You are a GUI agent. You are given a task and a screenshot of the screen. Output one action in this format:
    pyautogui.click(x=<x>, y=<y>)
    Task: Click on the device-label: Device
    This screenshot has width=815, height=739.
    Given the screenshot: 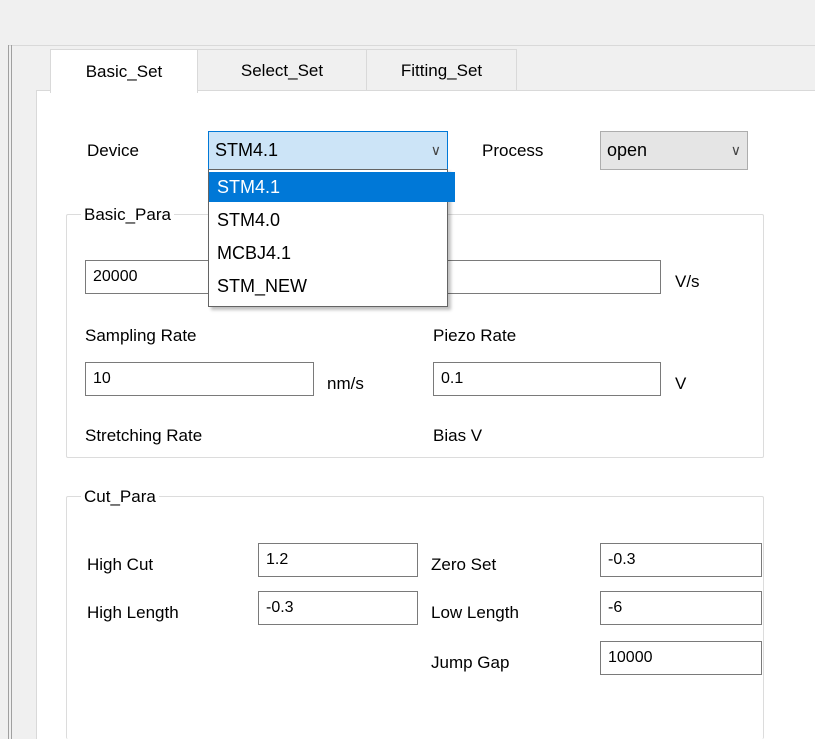 What is the action you would take?
    pyautogui.click(x=113, y=150)
    